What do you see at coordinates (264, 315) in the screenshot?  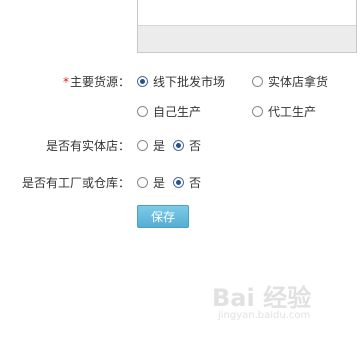 I see `watermark-url: jingyan.baidu.com` at bounding box center [264, 315].